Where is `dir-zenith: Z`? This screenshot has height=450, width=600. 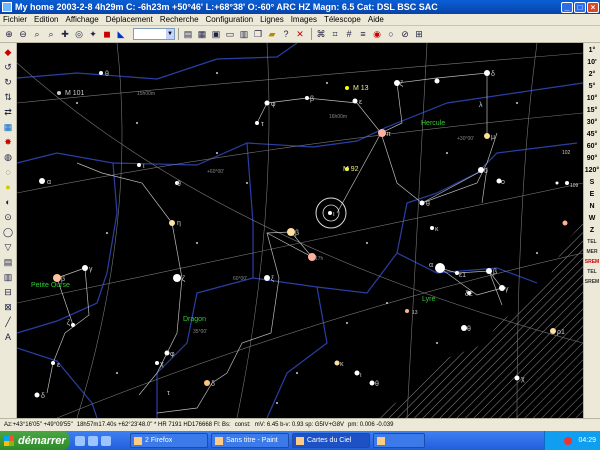 dir-zenith: Z is located at coordinates (592, 231).